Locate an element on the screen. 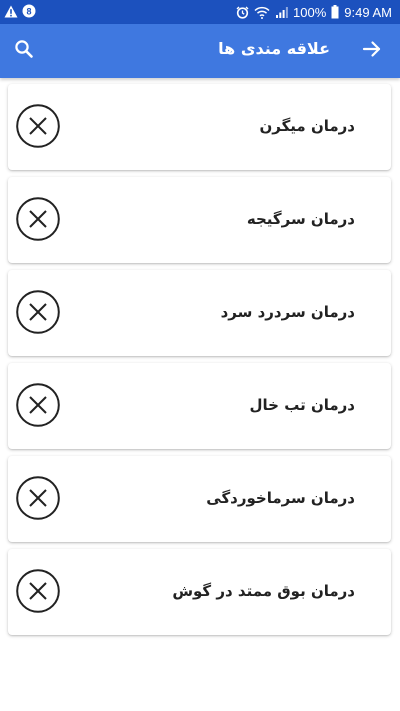 This screenshot has width=400, height=711. warning-icon is located at coordinates (11, 13).